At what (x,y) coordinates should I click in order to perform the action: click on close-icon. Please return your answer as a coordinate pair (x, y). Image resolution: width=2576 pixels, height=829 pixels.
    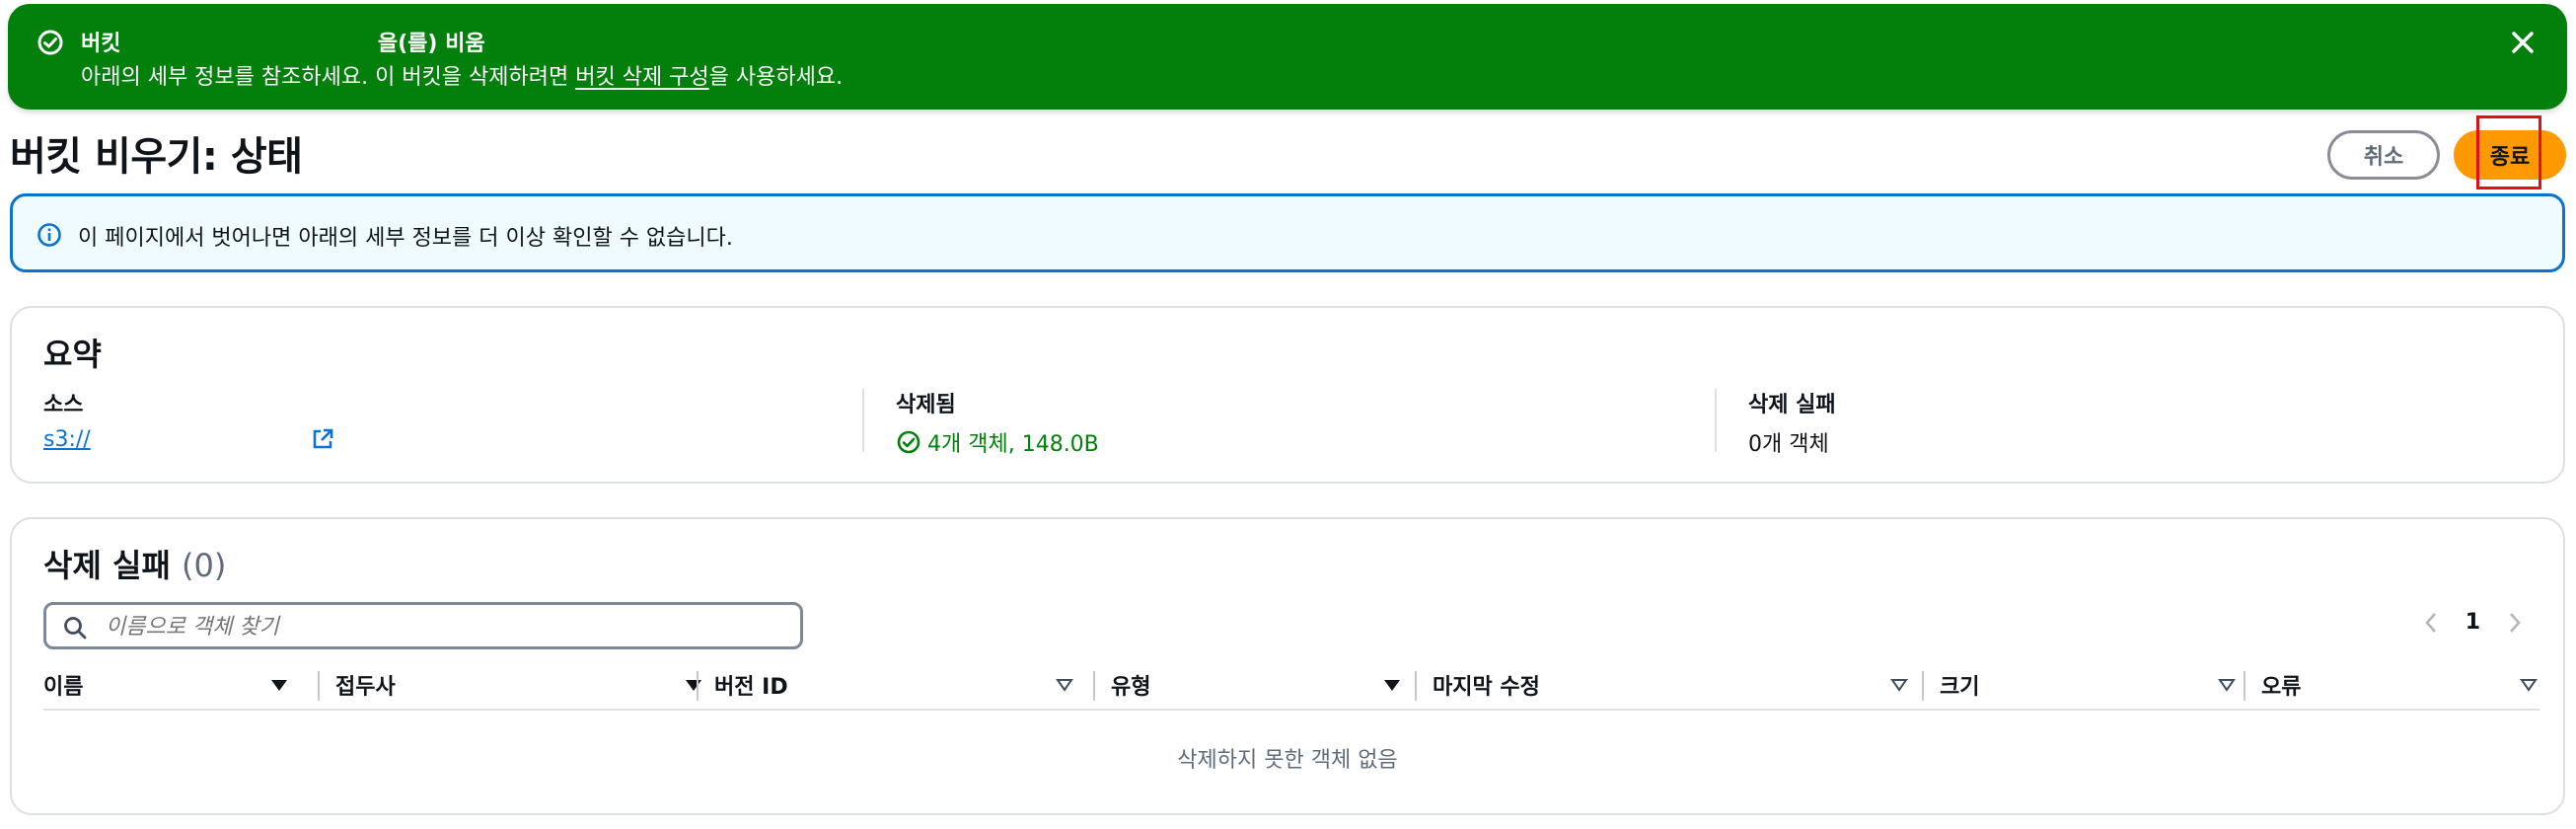
    Looking at the image, I should click on (2523, 42).